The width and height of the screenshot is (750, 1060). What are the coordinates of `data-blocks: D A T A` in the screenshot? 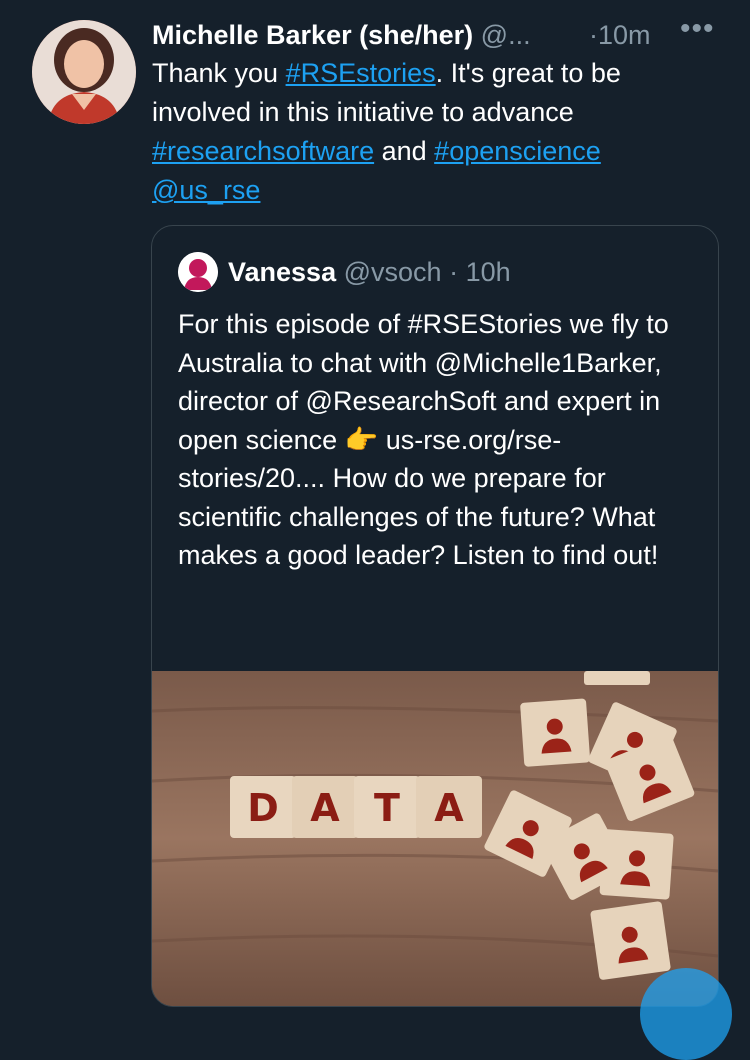 It's located at (356, 807).